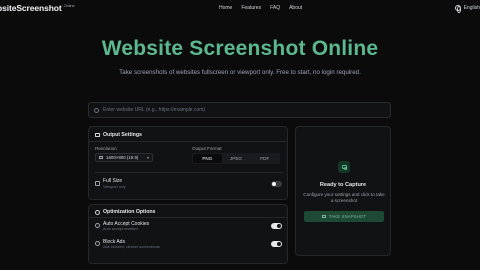  Describe the element at coordinates (97, 183) in the screenshot. I see `expand-icon` at that location.